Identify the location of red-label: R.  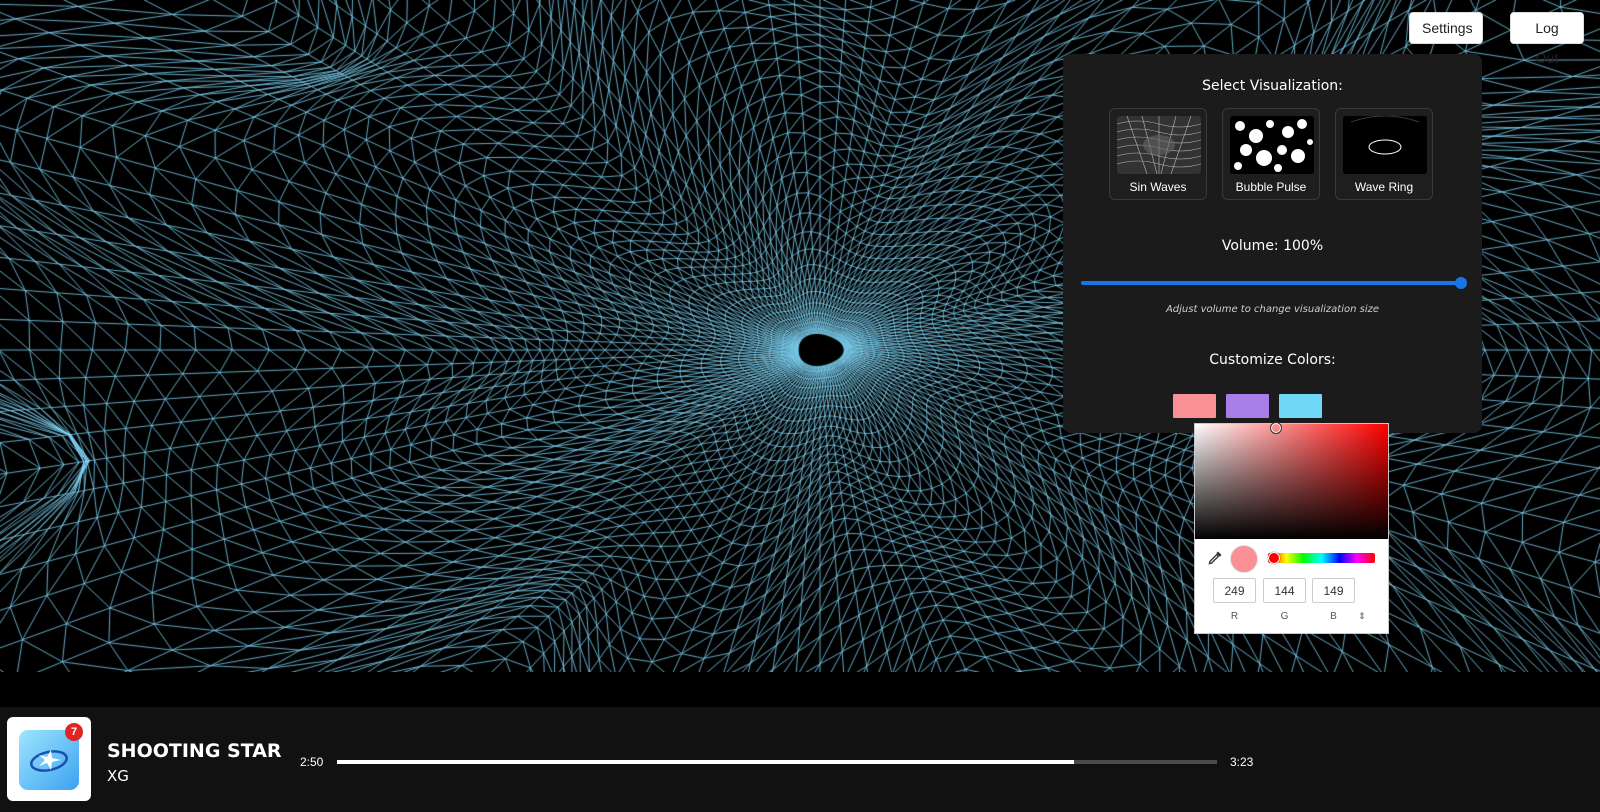
(1234, 616).